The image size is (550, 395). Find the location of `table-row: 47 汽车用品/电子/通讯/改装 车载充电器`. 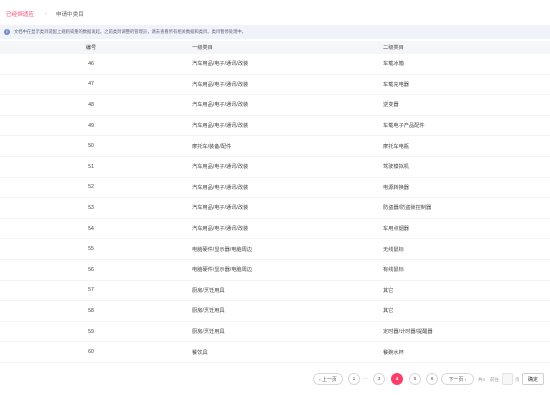

table-row: 47 汽车用品/电子/通讯/改装 车载充电器 is located at coordinates (275, 85).